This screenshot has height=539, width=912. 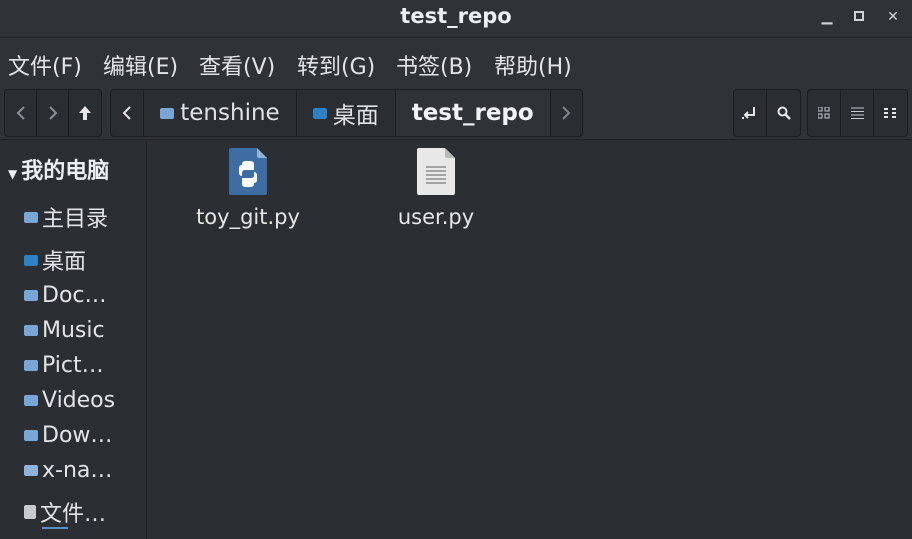 I want to click on text-file-icon, so click(x=436, y=171).